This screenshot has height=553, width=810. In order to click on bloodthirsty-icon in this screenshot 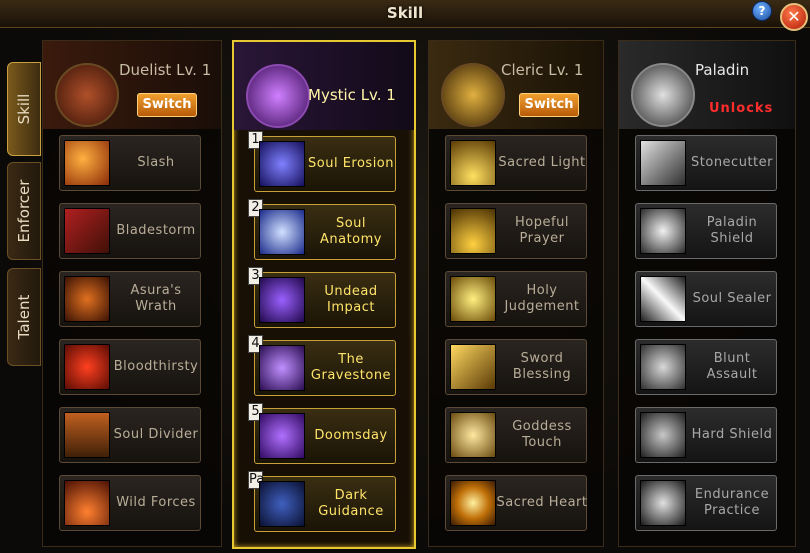, I will do `click(87, 367)`.